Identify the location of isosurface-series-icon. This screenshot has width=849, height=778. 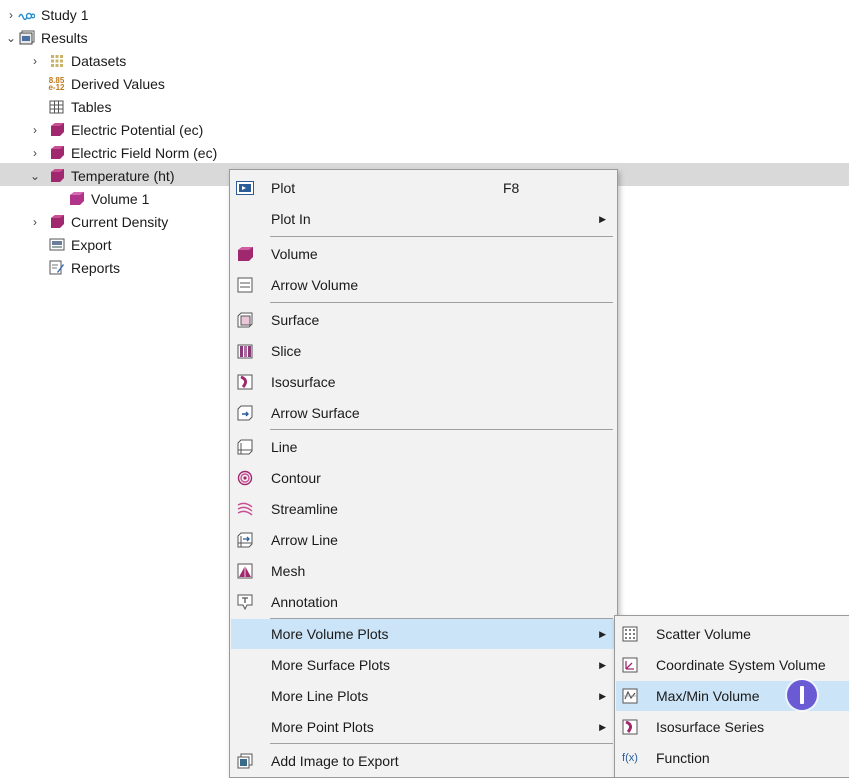
(630, 727).